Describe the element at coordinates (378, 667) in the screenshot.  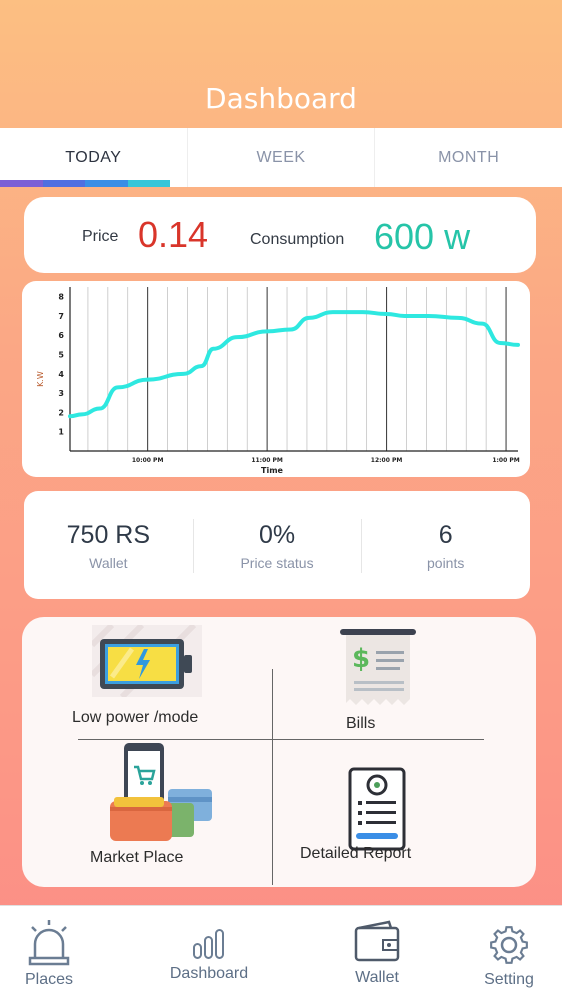
I see `bill-icon: $` at that location.